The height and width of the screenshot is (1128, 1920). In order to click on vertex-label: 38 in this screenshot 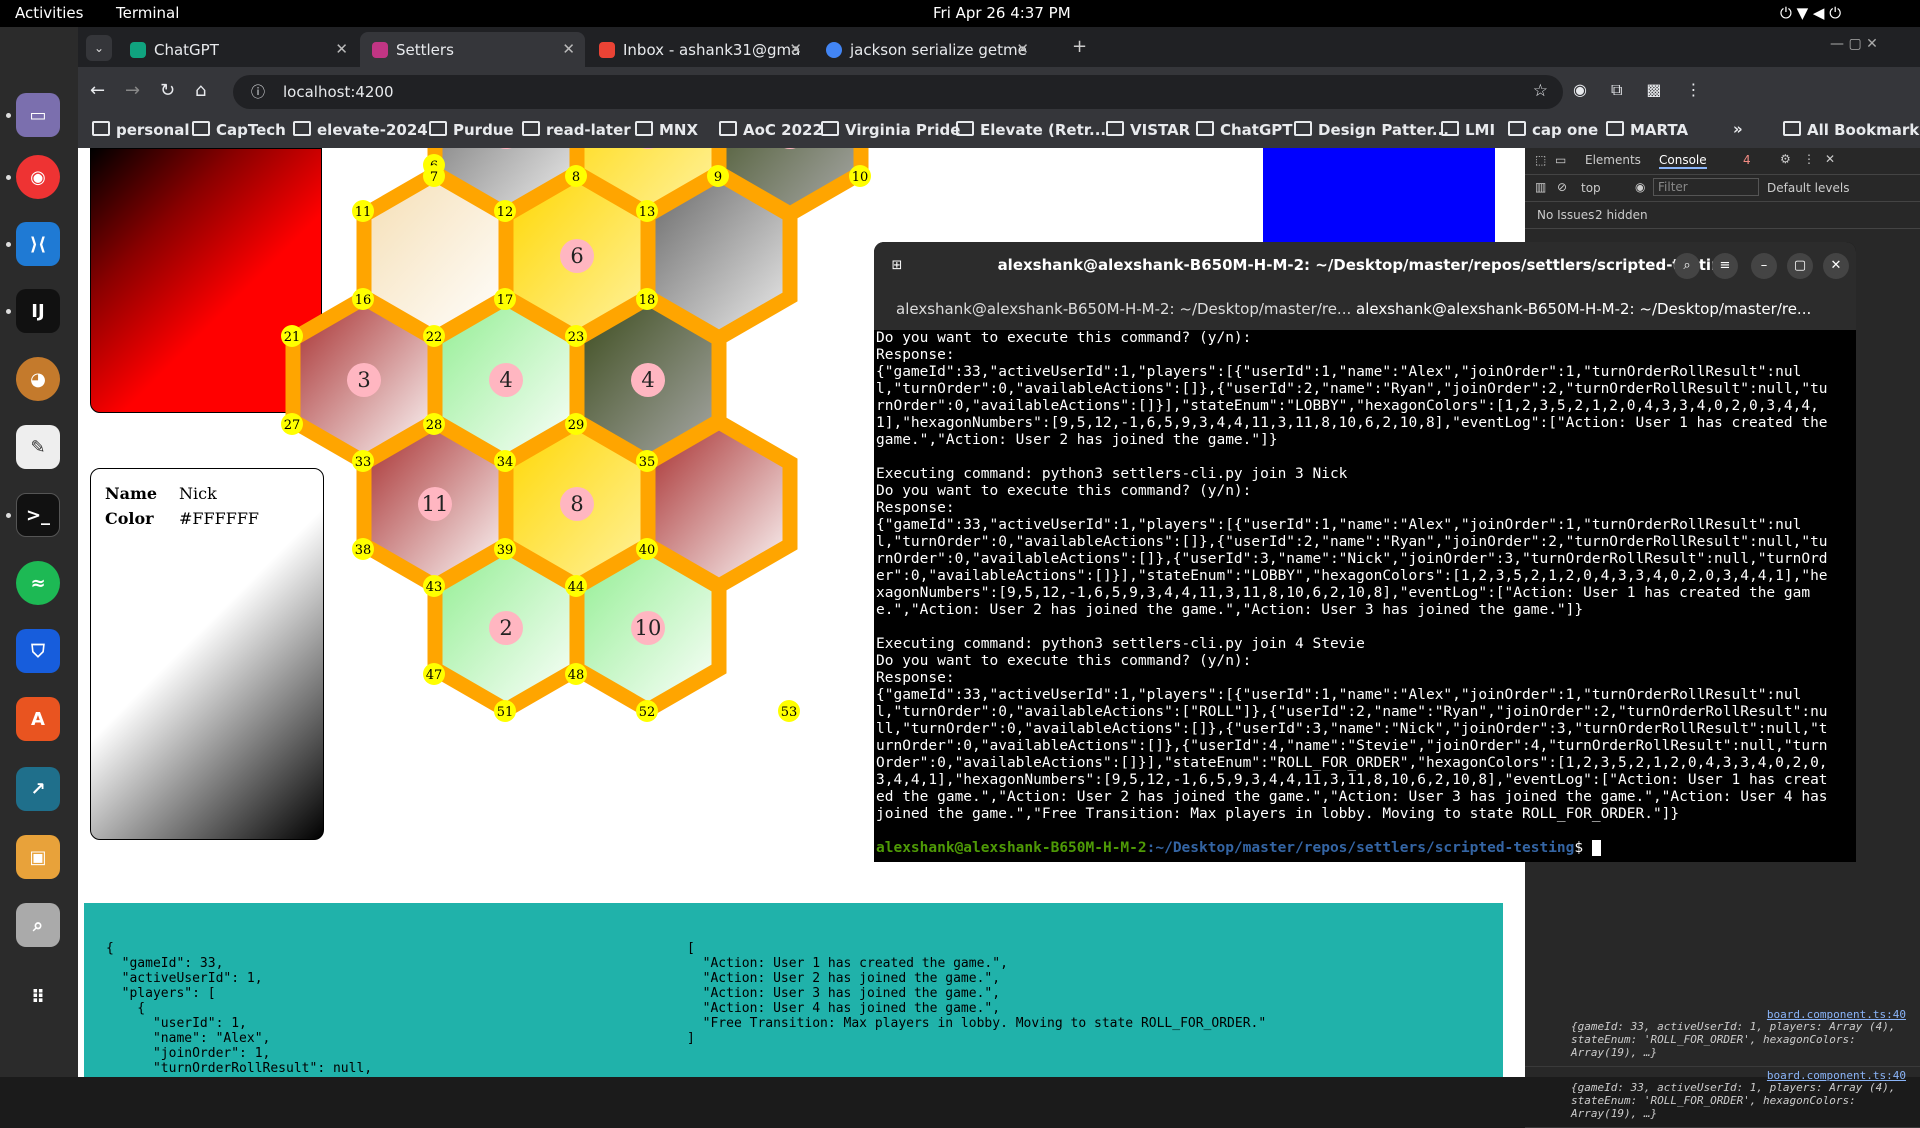, I will do `click(363, 550)`.